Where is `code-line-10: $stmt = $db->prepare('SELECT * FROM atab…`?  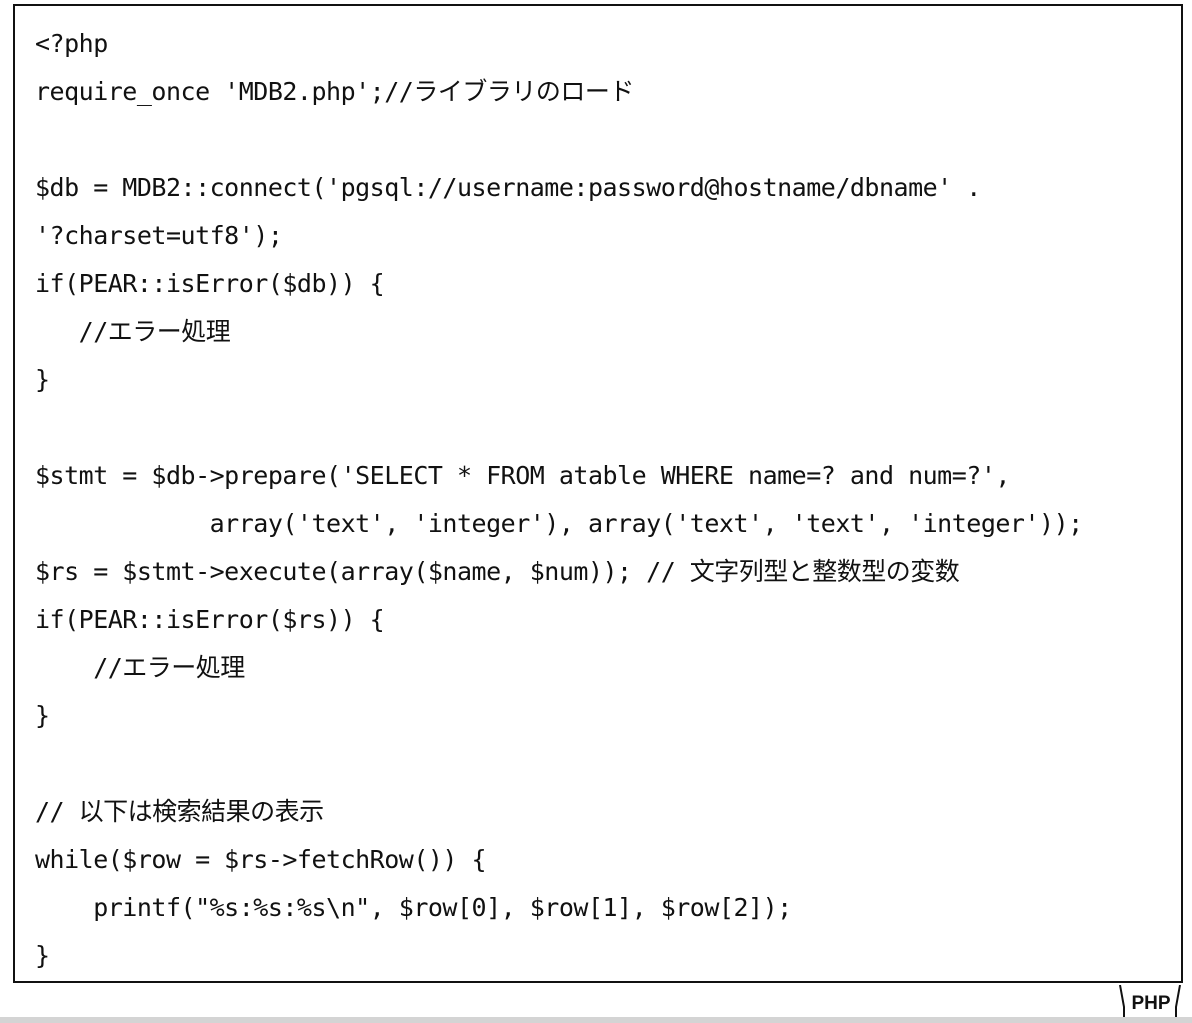 code-line-10: $stmt = $db->prepare('SELECT * FROM atab… is located at coordinates (522, 475).